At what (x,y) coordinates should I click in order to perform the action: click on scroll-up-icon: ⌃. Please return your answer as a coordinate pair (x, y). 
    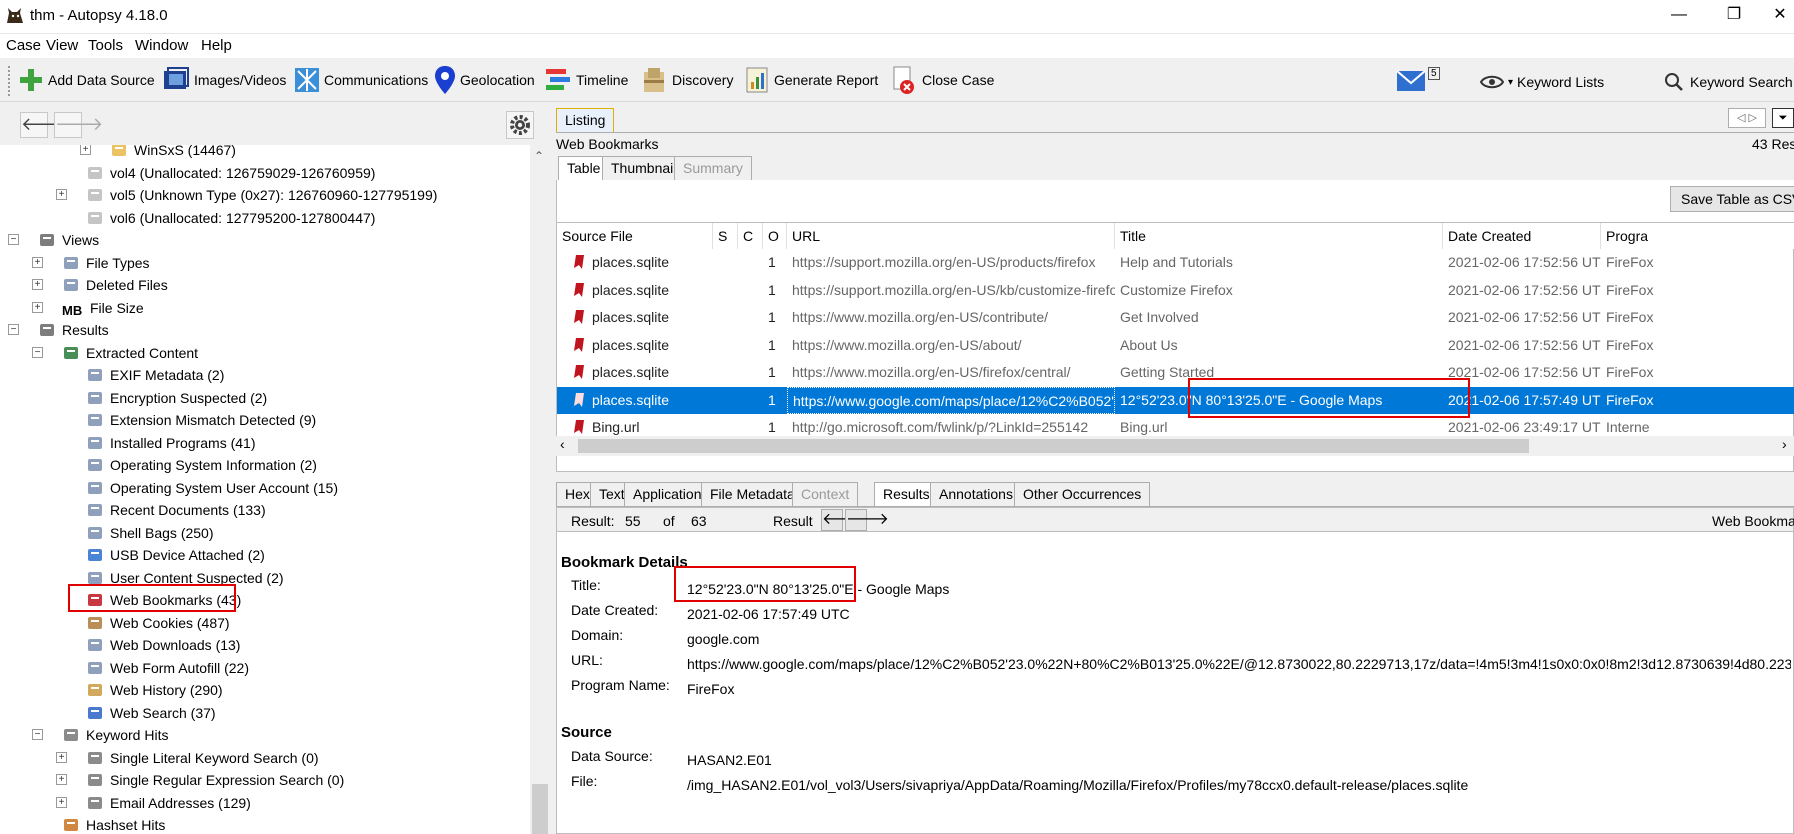
    Looking at the image, I should click on (539, 156).